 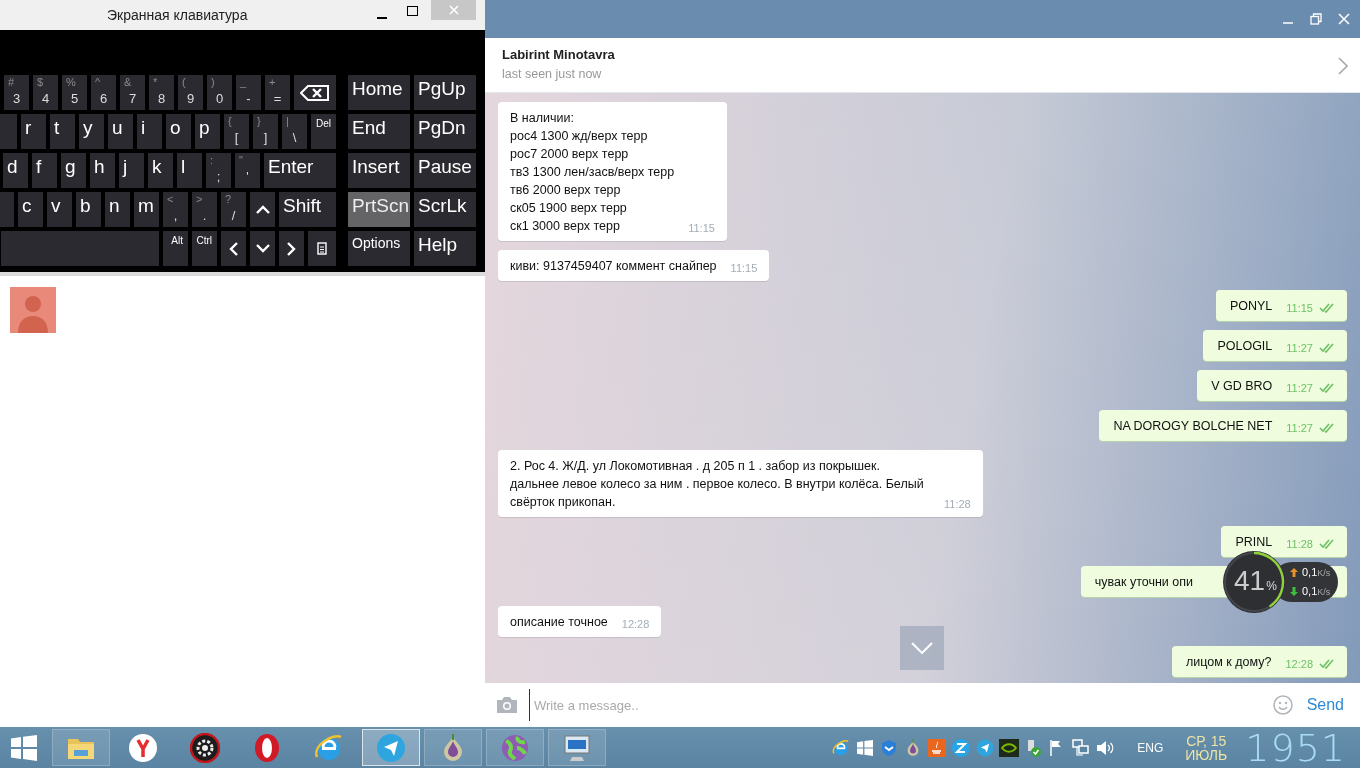 I want to click on key: PrtScn, so click(x=379, y=209).